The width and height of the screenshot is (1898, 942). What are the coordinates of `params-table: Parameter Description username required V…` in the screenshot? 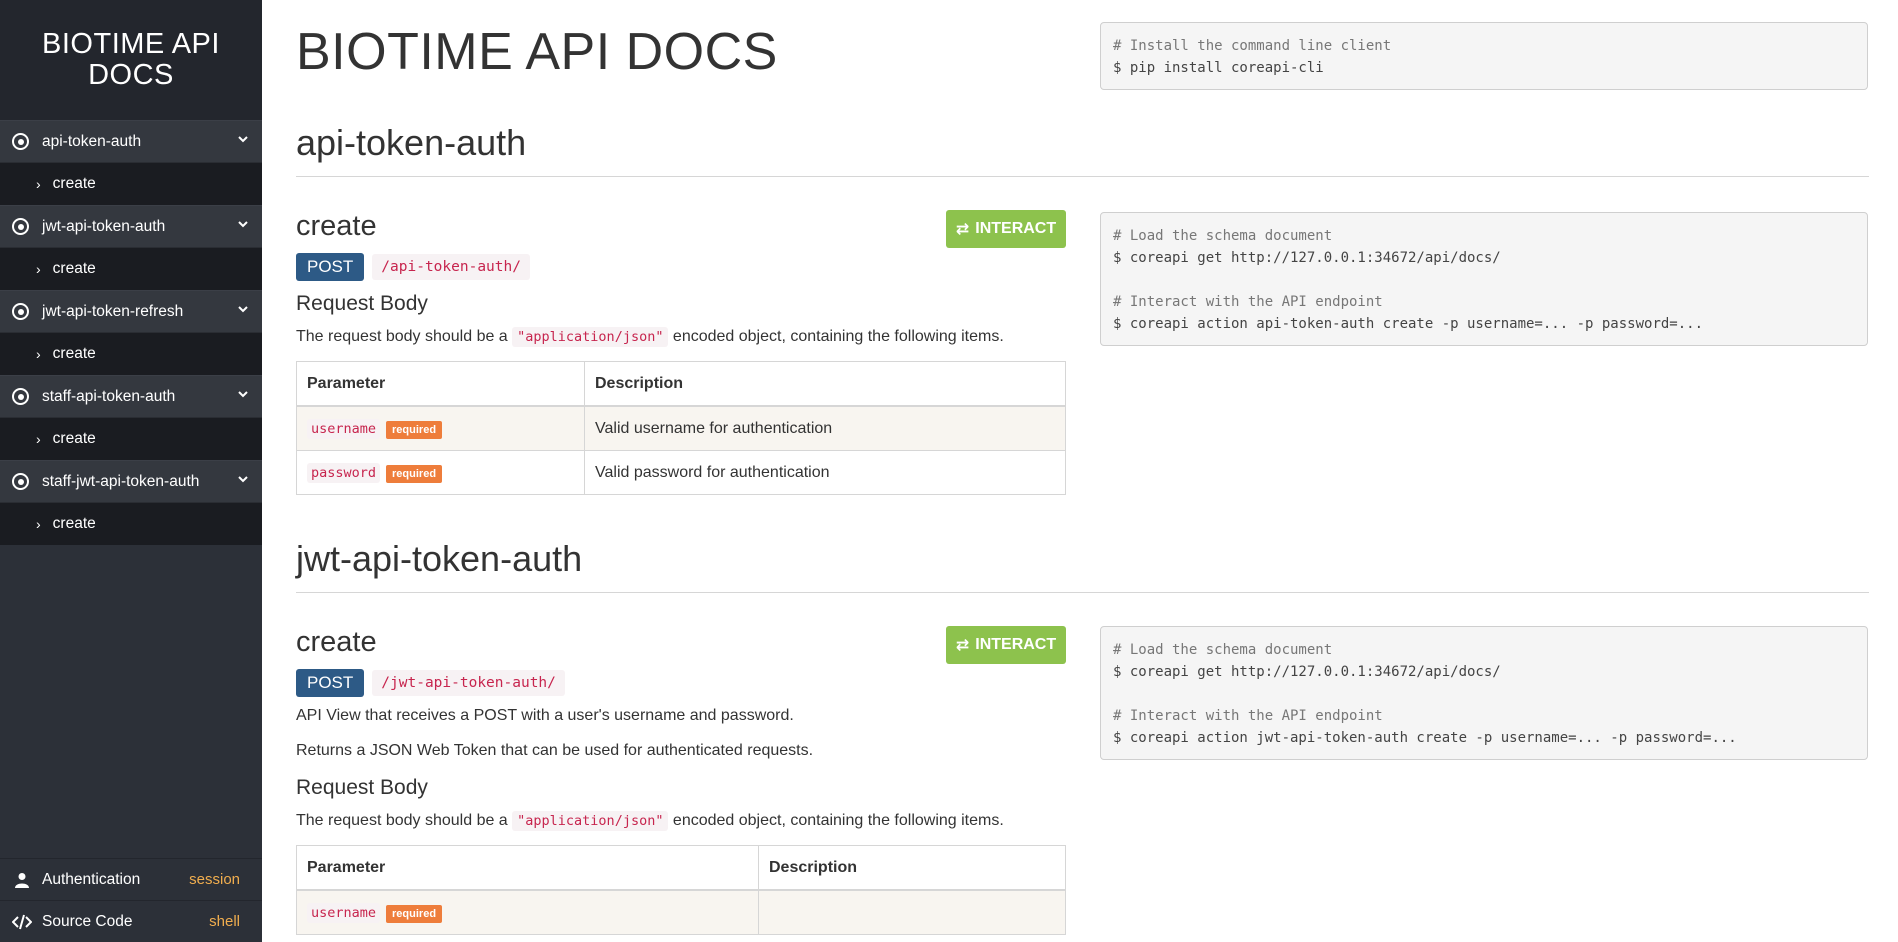 It's located at (681, 428).